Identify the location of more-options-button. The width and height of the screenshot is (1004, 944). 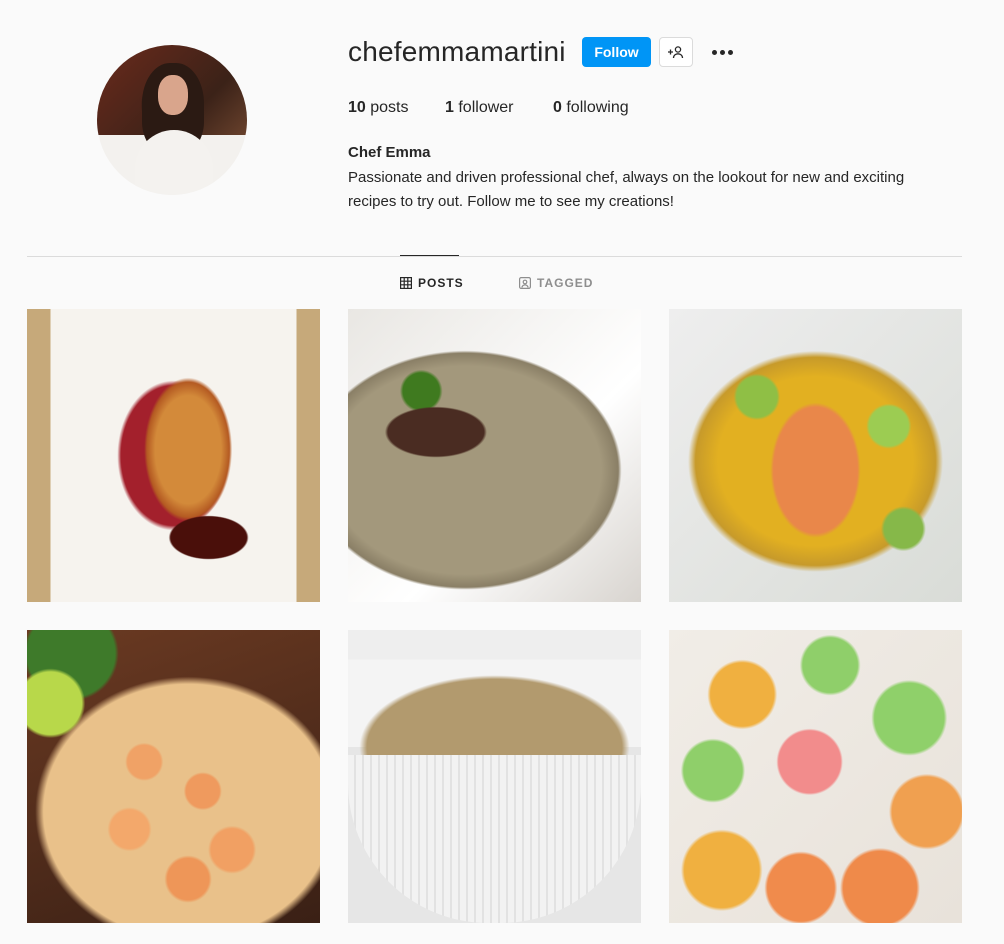
(722, 52).